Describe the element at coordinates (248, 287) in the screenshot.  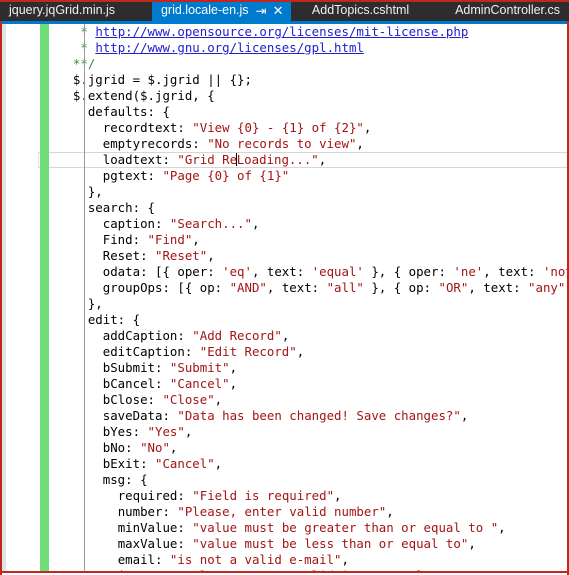
I see `code-string: "AND"` at that location.